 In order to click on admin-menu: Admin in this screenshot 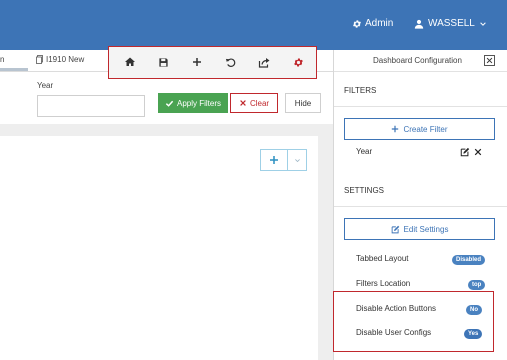, I will do `click(372, 23)`.